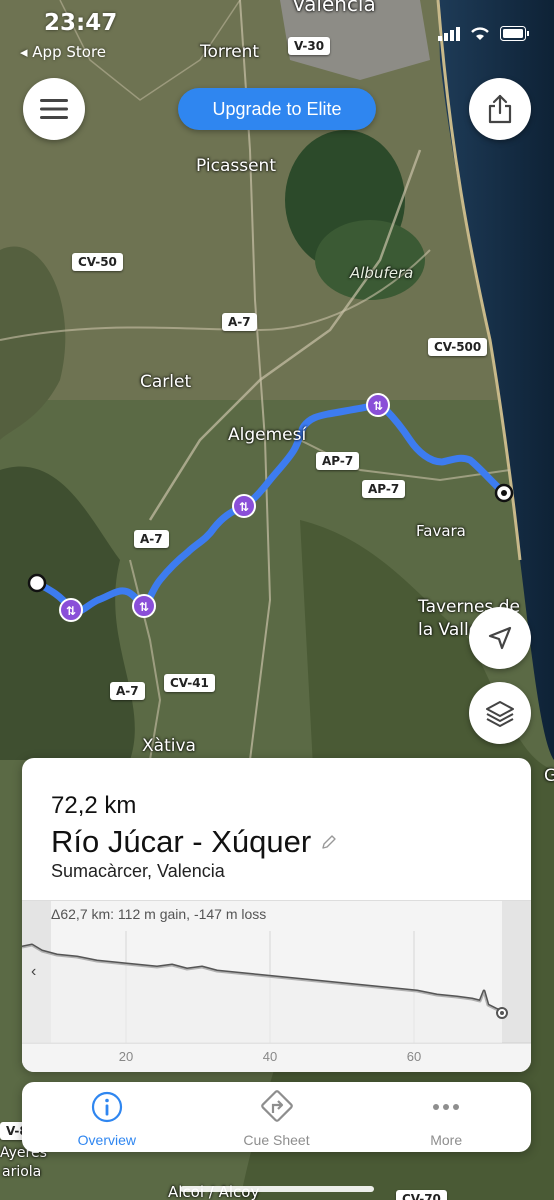 The height and width of the screenshot is (1200, 554). I want to click on battery-icon, so click(514, 33).